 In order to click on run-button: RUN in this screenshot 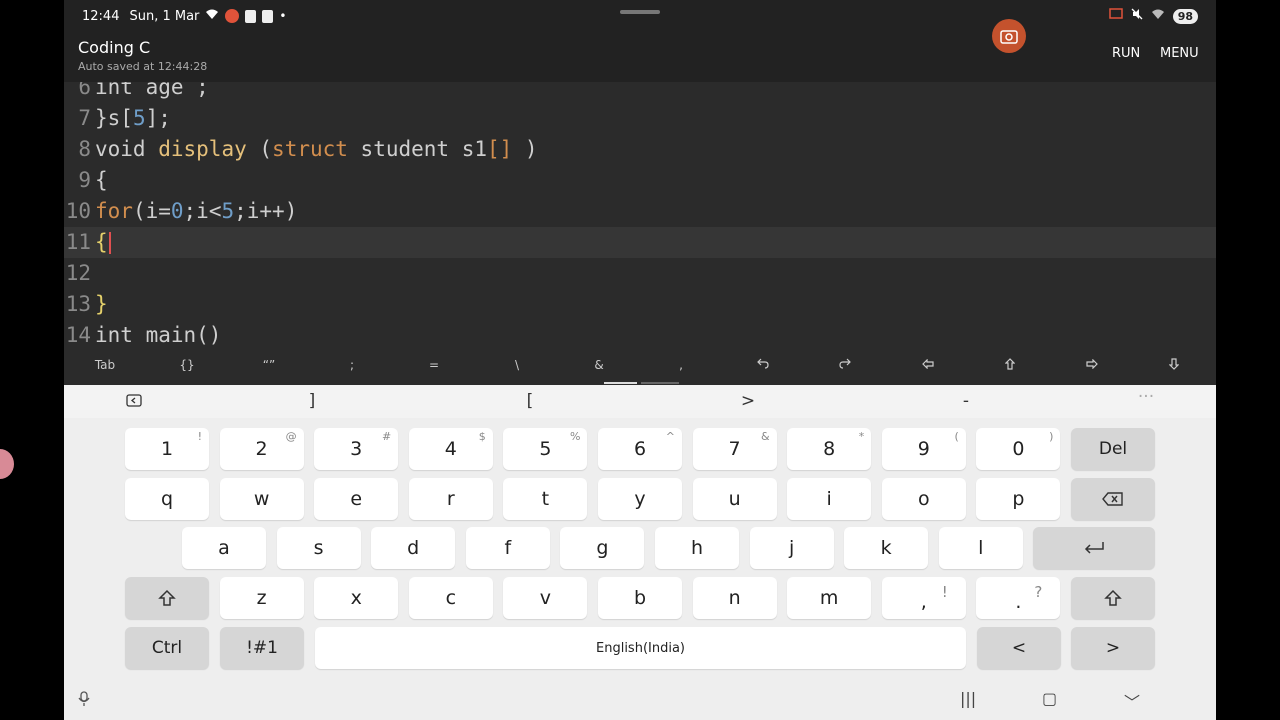, I will do `click(1126, 53)`.